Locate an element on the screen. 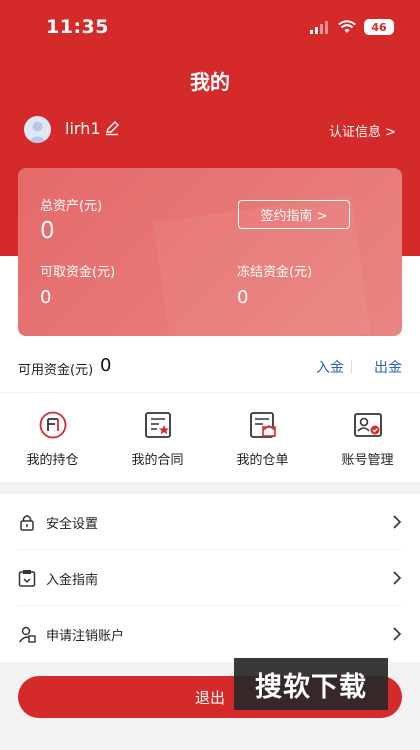 The width and height of the screenshot is (420, 750). status-icons: 46 is located at coordinates (352, 27).